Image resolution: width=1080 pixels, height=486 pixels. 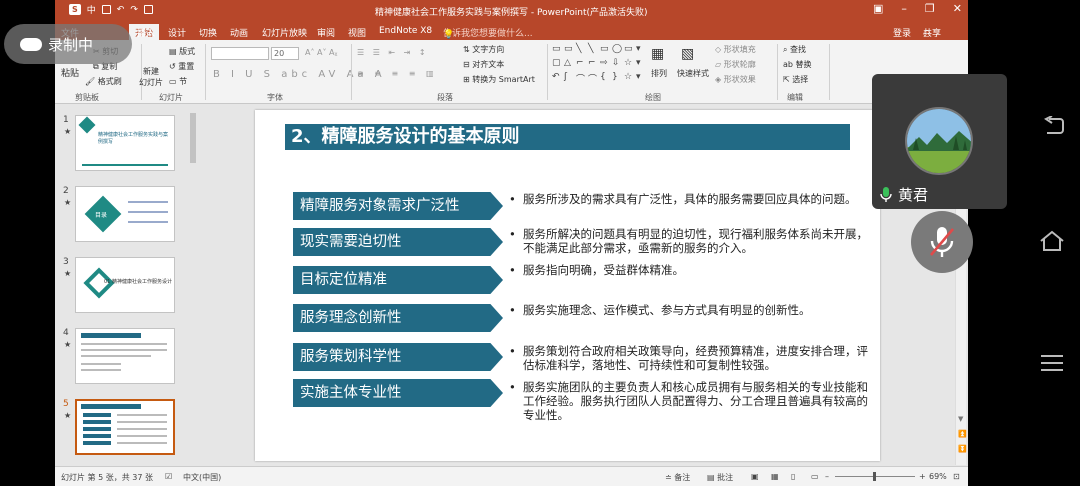 What do you see at coordinates (134, 10) in the screenshot?
I see `redo-icon: ↷` at bounding box center [134, 10].